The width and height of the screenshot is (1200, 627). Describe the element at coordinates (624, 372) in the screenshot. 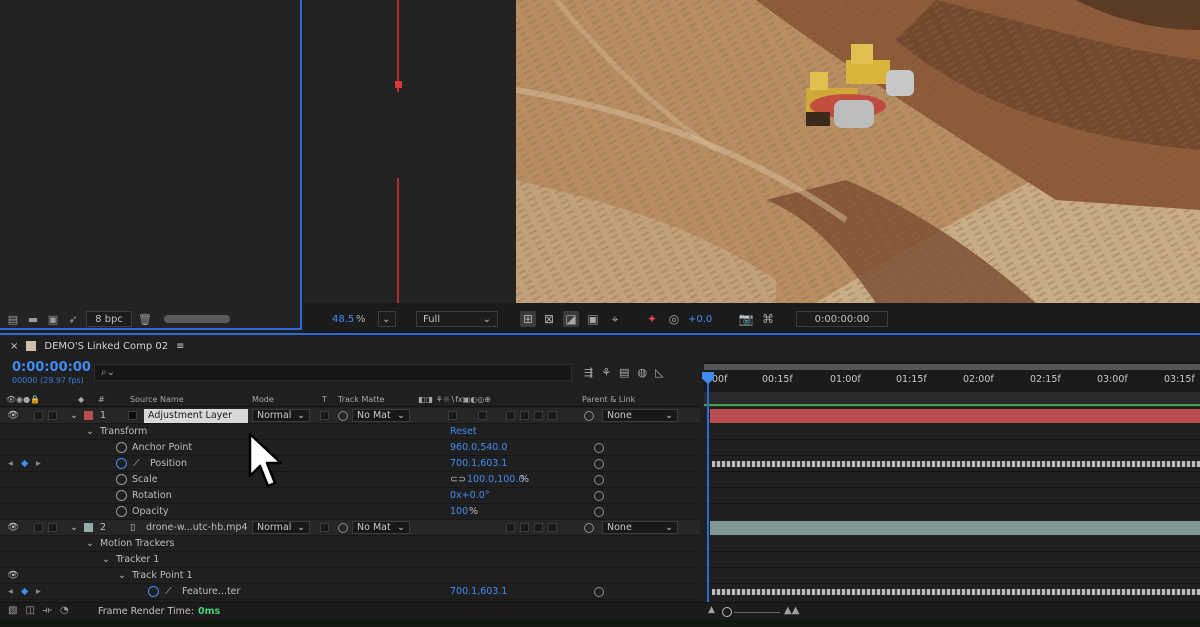

I see `shy-layers-icon: ▤` at that location.